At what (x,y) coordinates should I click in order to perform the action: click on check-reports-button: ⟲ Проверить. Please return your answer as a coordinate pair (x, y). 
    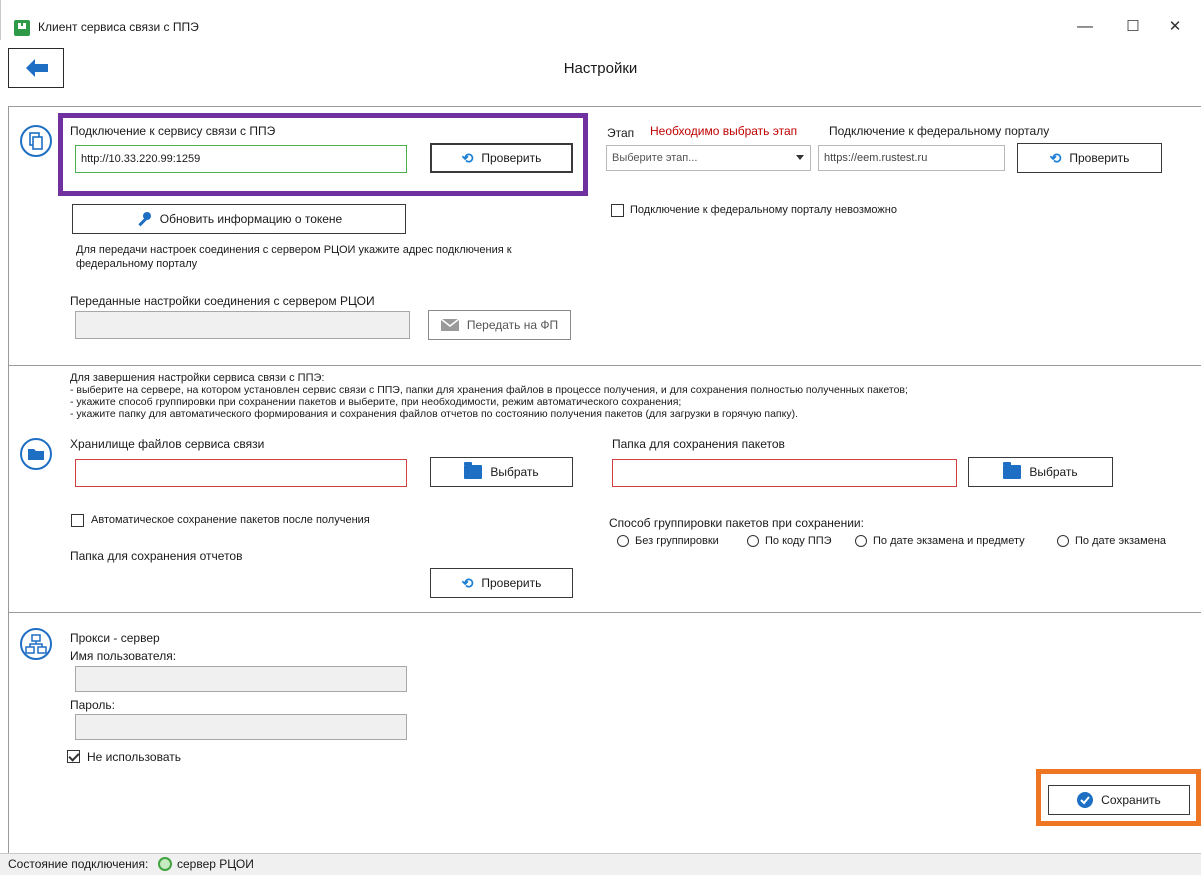
    Looking at the image, I should click on (501, 583).